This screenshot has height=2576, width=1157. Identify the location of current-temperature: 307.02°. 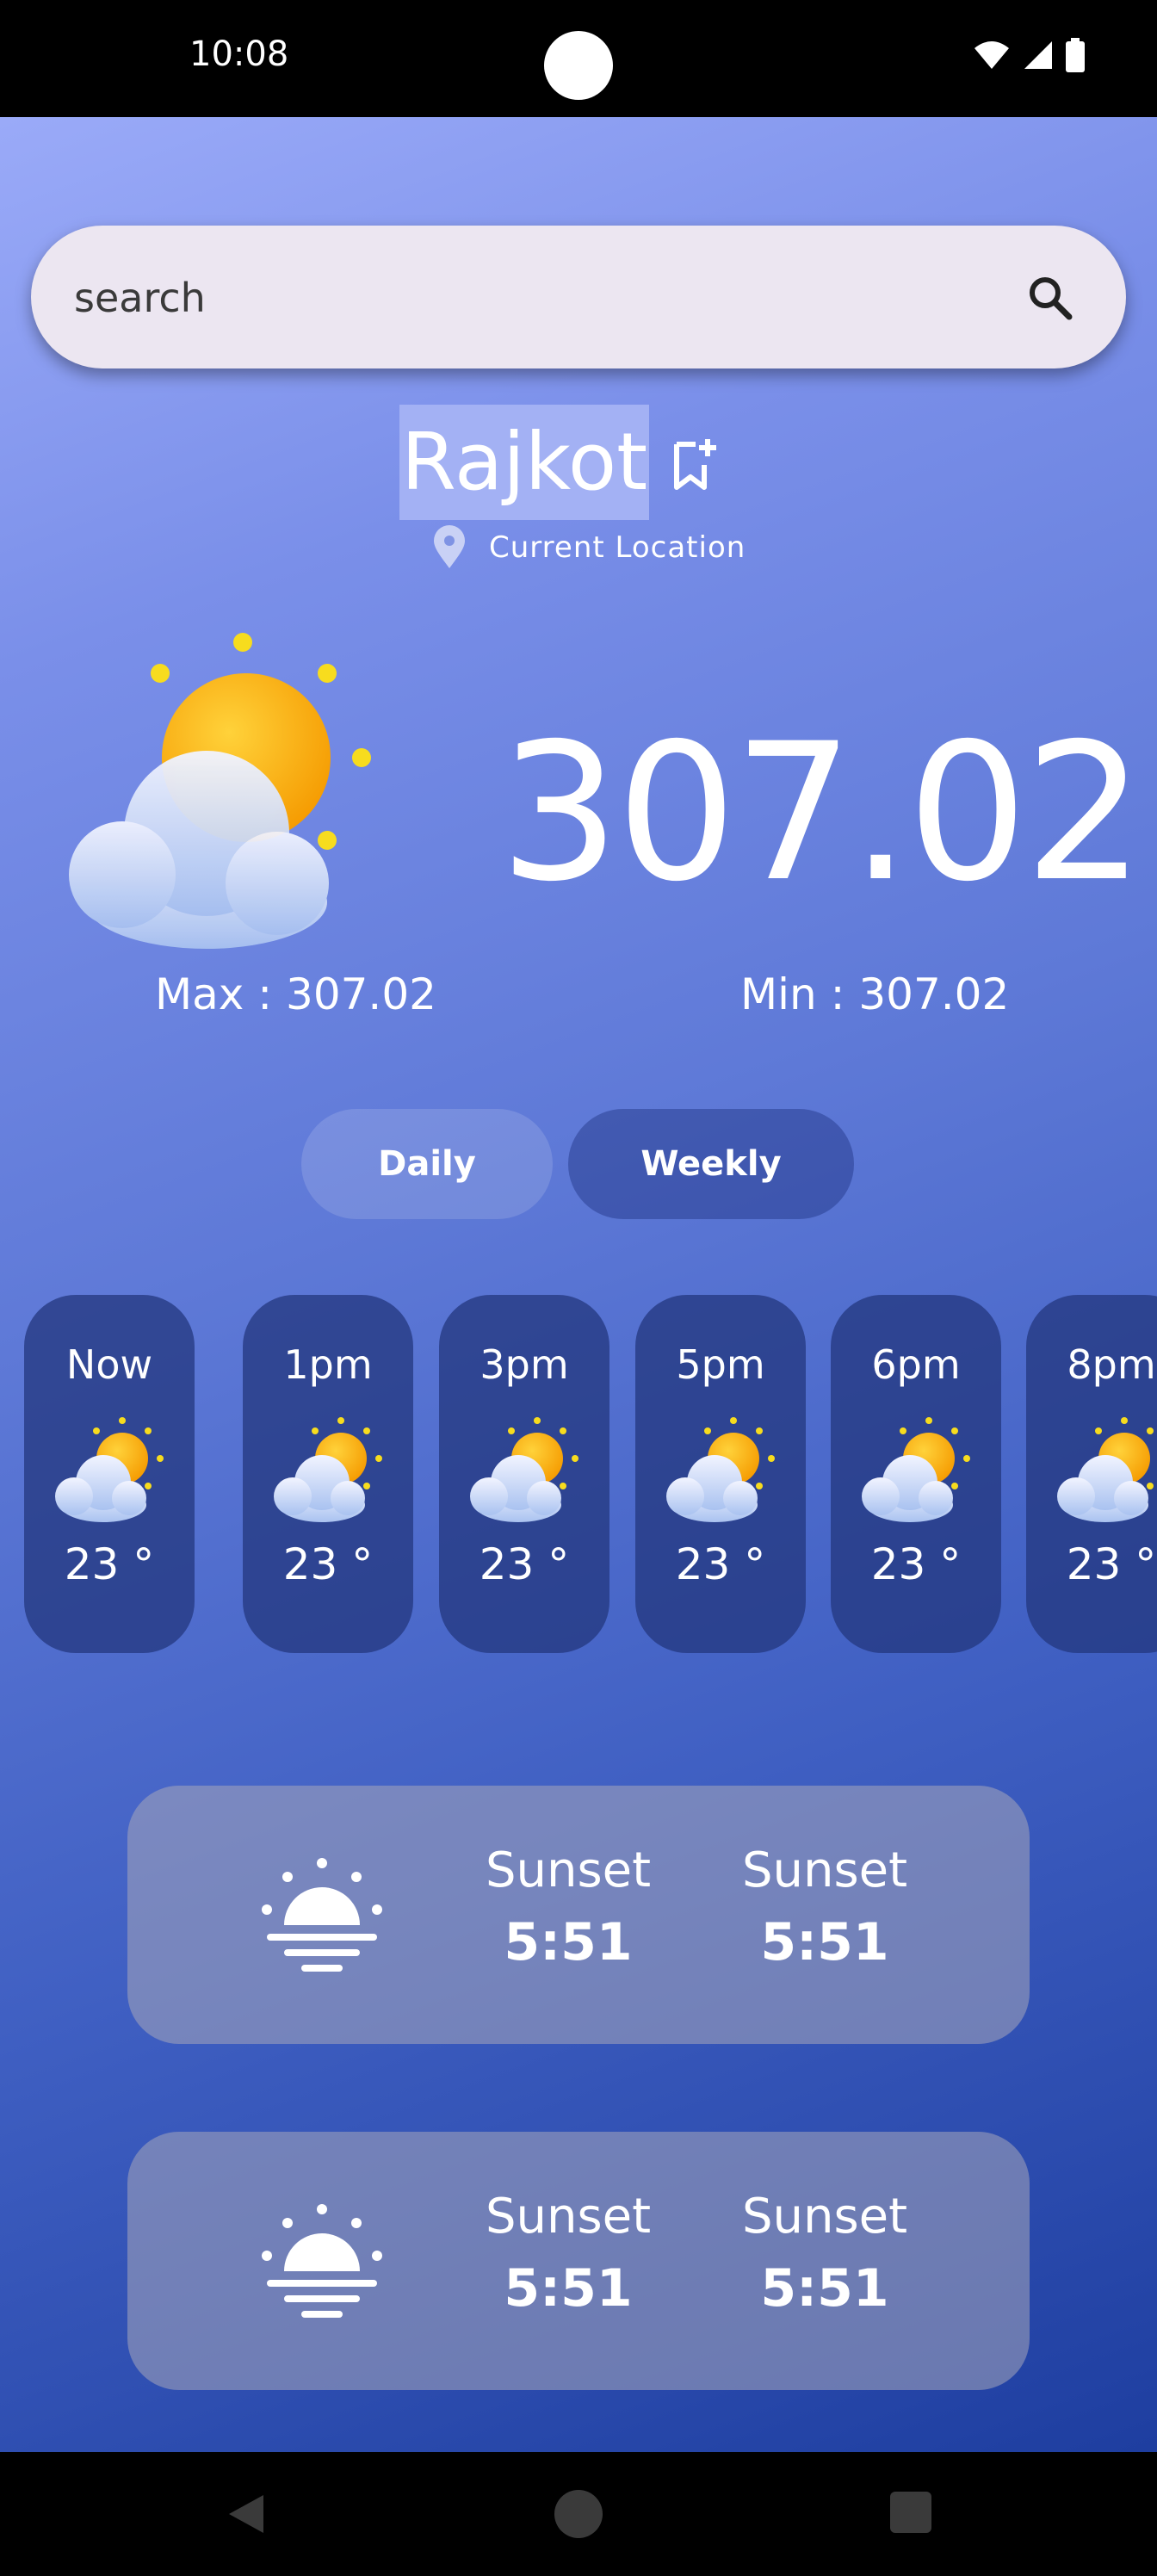
(828, 813).